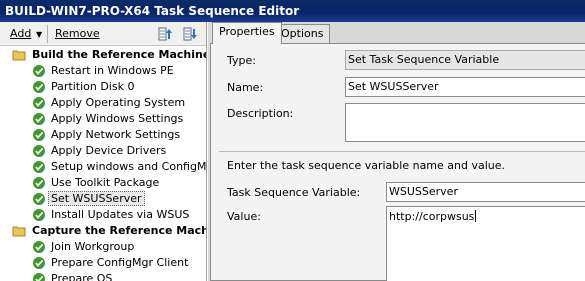  What do you see at coordinates (244, 216) in the screenshot?
I see `value-label: Value:` at bounding box center [244, 216].